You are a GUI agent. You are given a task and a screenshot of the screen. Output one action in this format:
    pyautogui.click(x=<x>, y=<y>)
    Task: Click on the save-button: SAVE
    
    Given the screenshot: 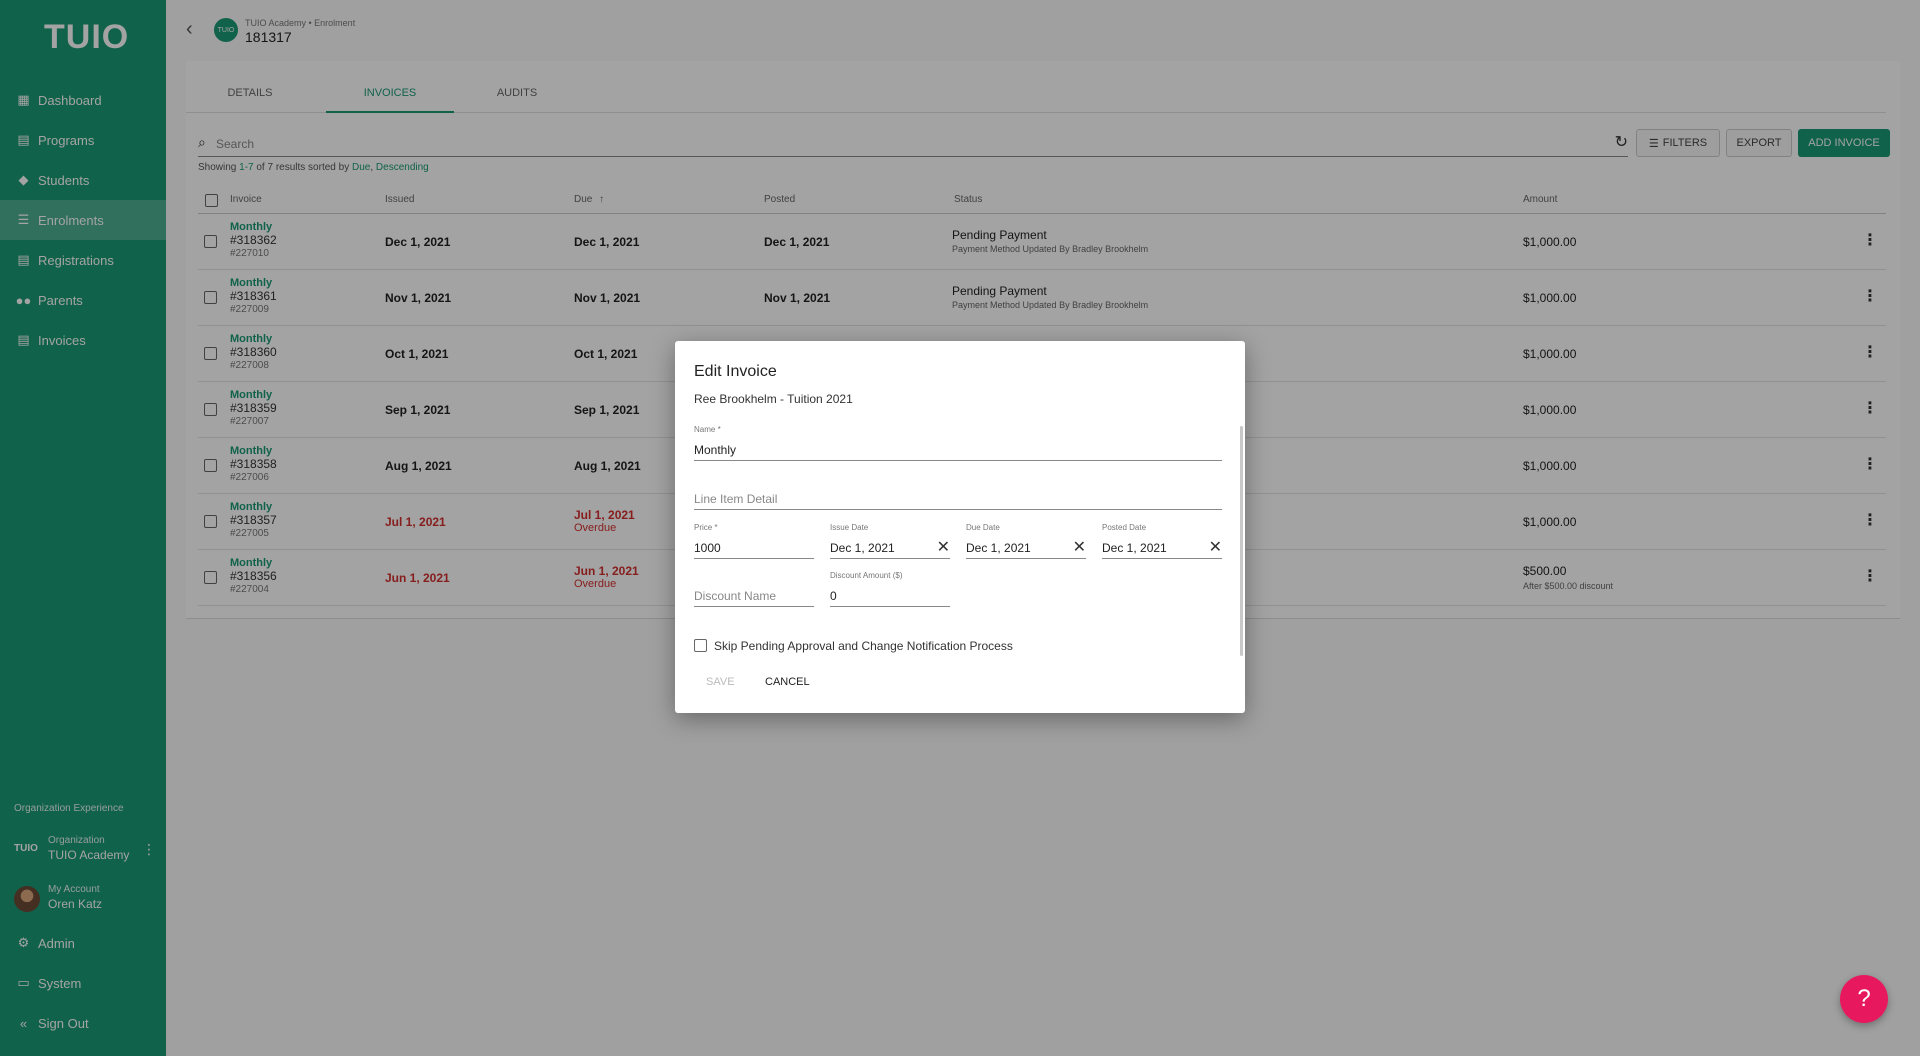 What is the action you would take?
    pyautogui.click(x=720, y=682)
    